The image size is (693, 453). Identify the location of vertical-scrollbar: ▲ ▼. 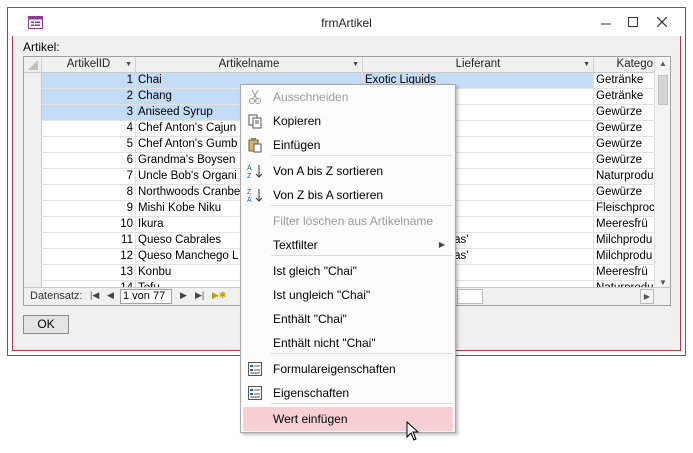
(662, 173).